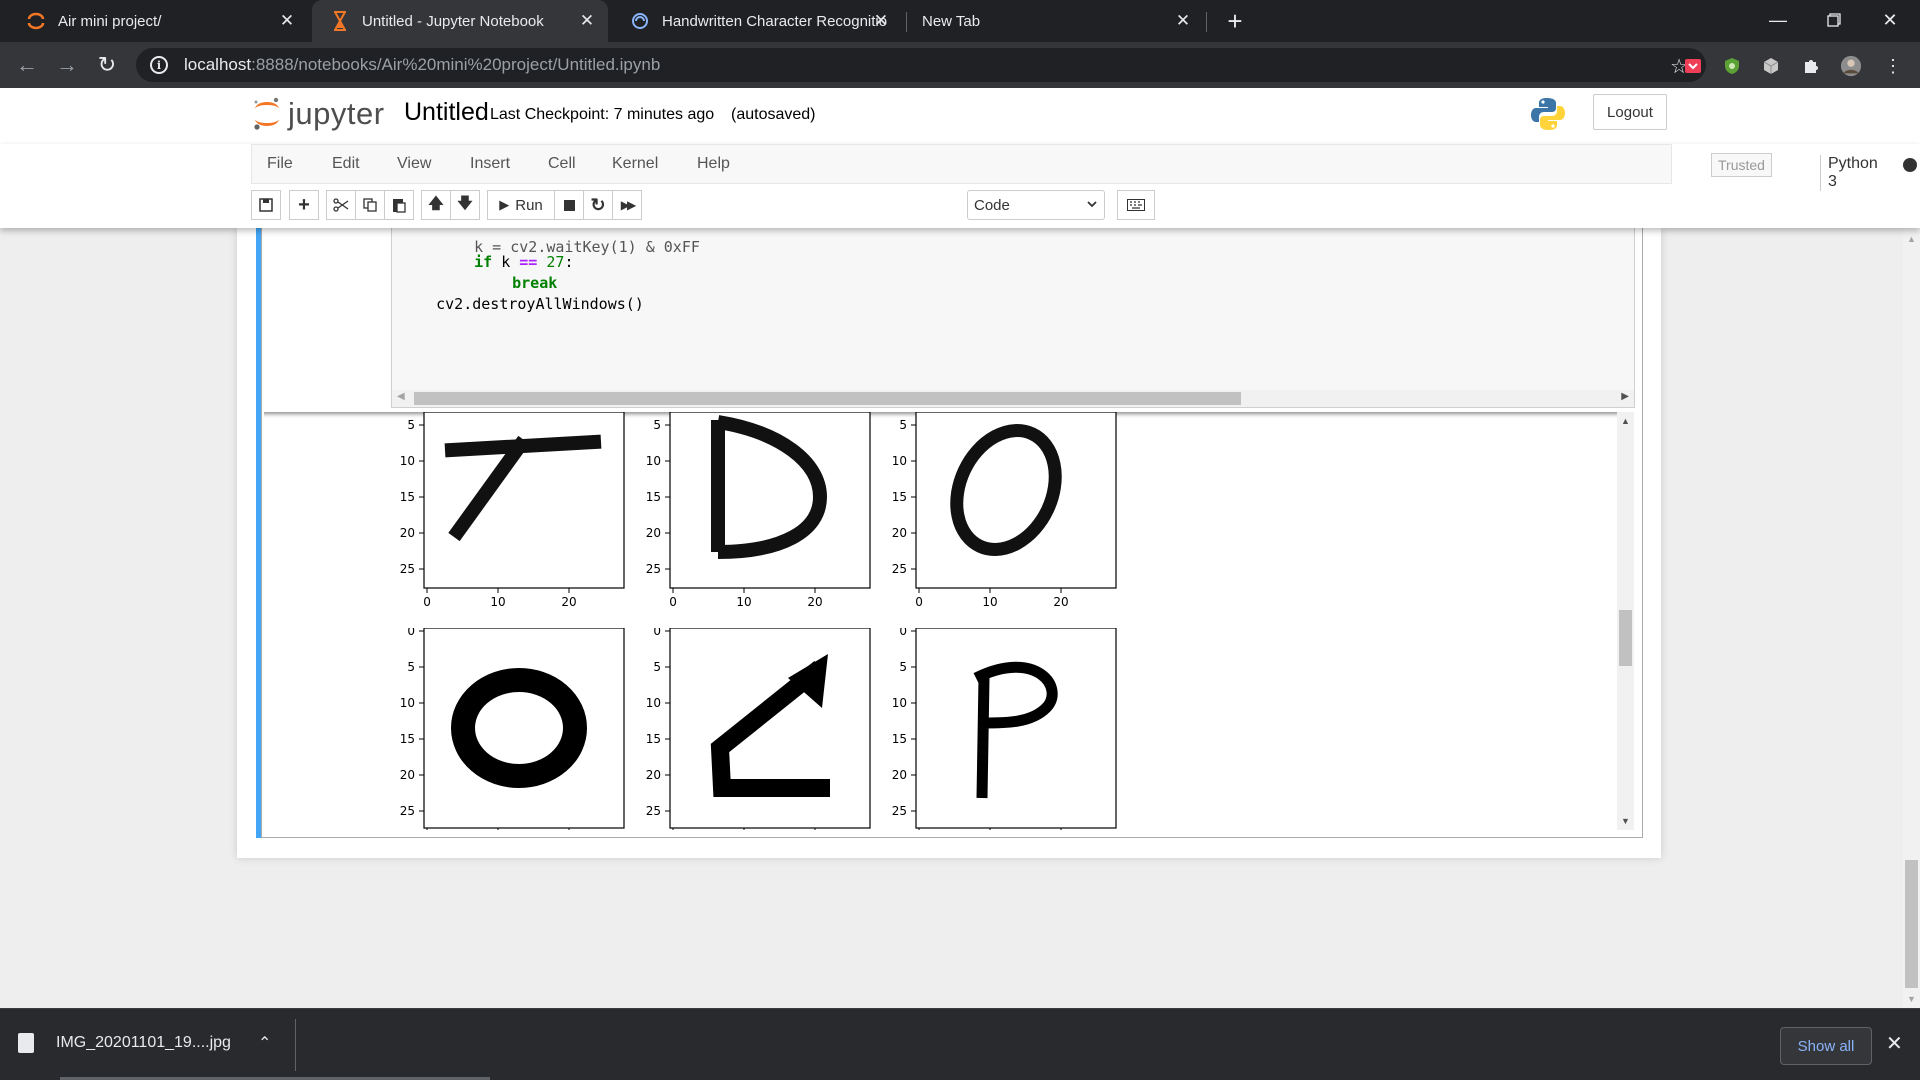  What do you see at coordinates (569, 205) in the screenshot?
I see `interrupt-button` at bounding box center [569, 205].